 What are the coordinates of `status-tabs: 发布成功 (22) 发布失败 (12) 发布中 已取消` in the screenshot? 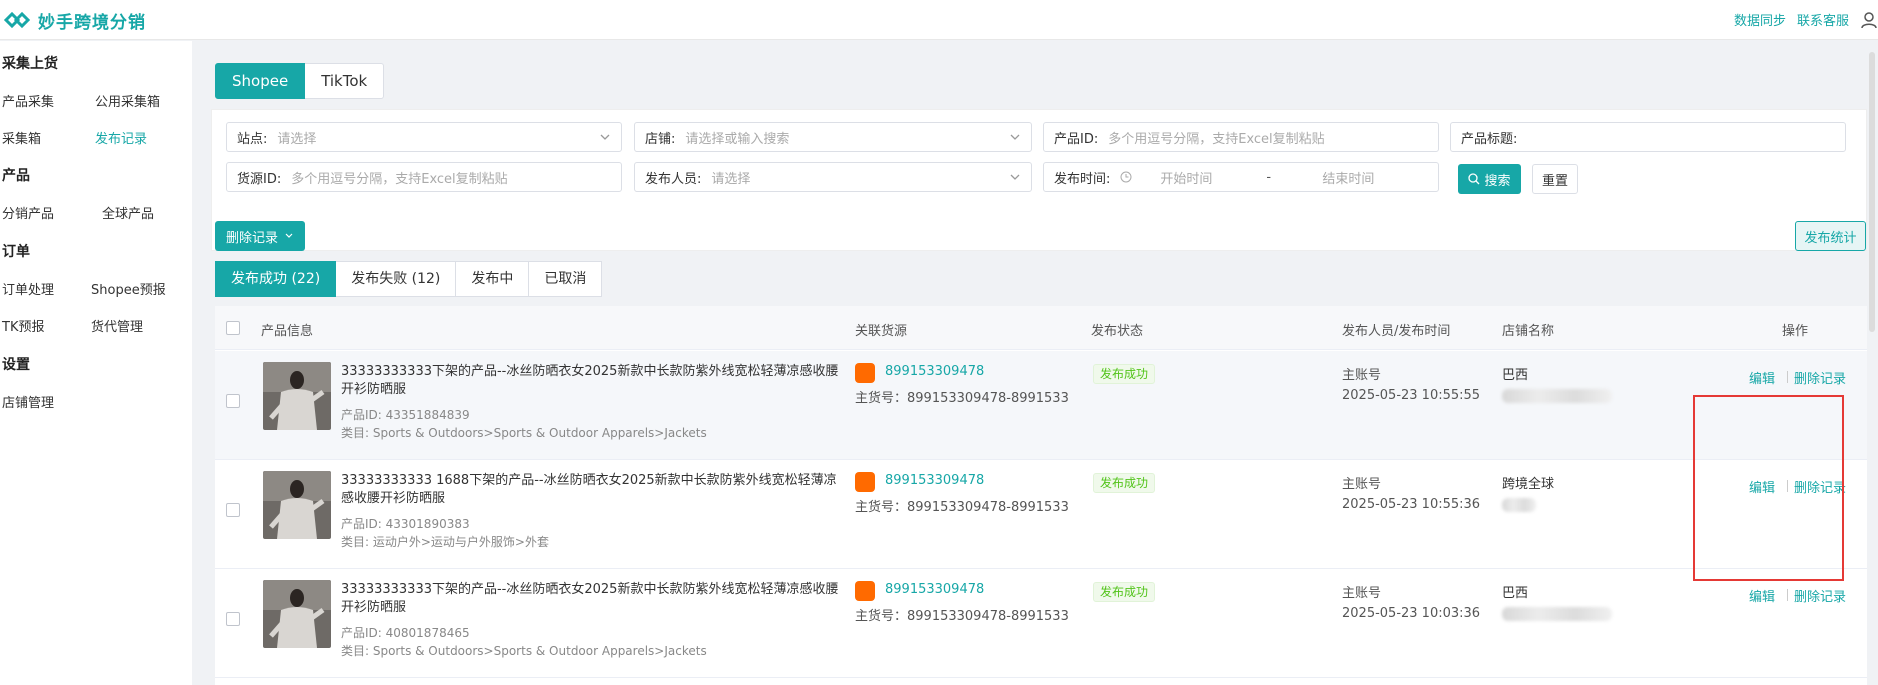 It's located at (409, 279).